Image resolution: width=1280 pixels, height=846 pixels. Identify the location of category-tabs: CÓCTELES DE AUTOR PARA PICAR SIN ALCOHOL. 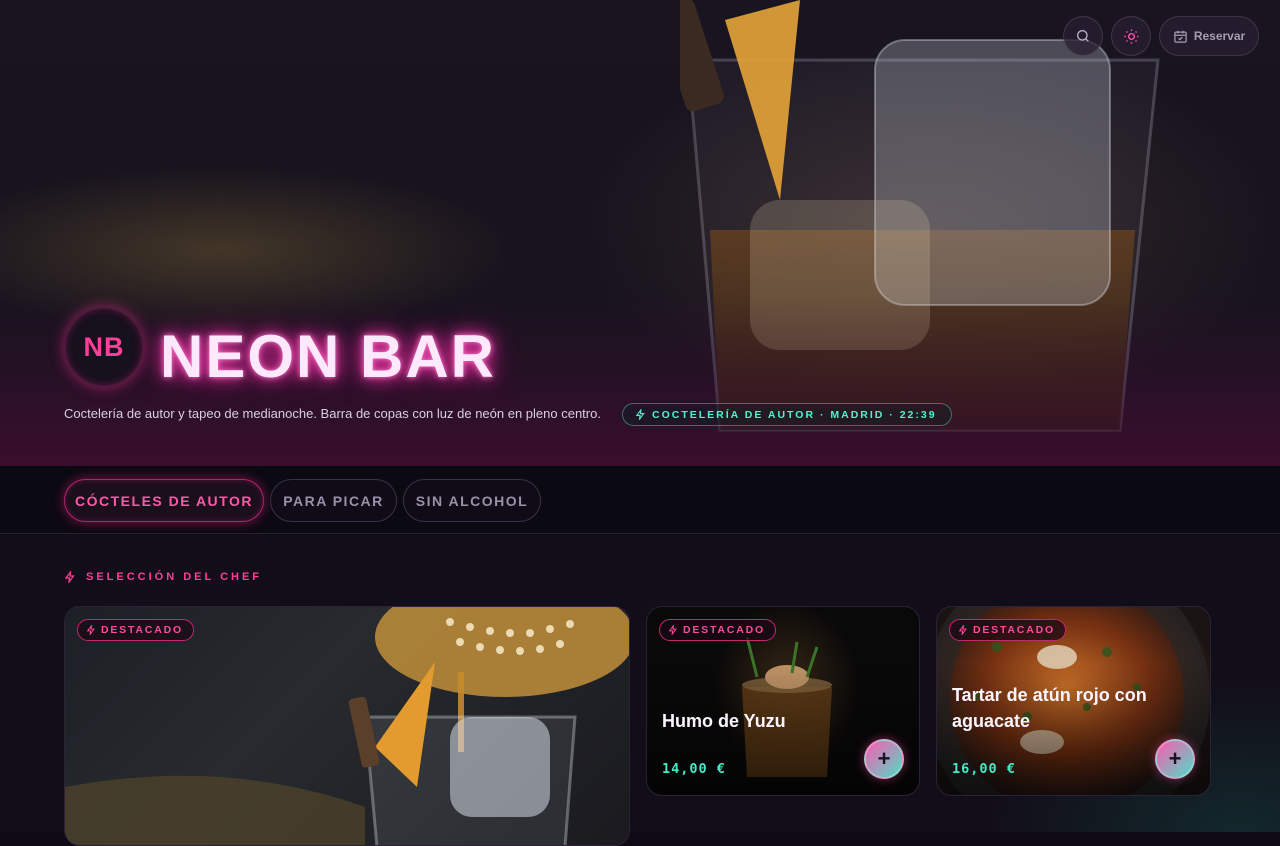
(640, 500).